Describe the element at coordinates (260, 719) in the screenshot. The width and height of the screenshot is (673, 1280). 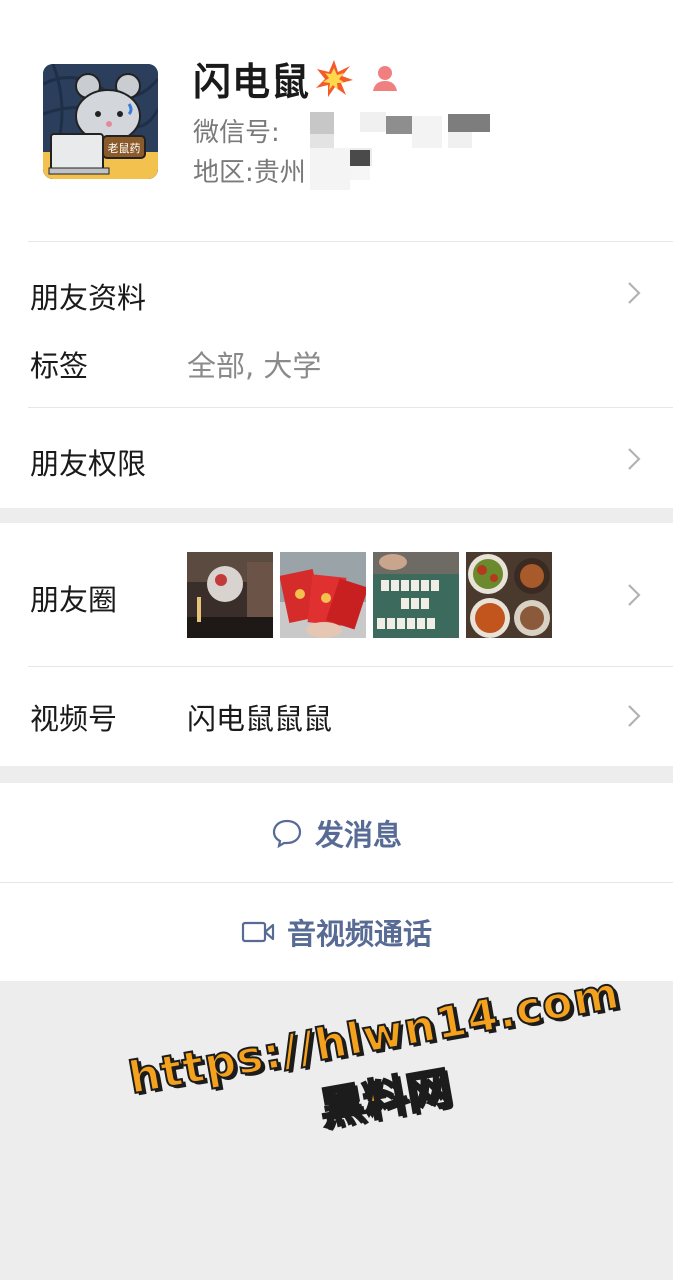
I see `channels-value: 闪电鼠鼠鼠` at that location.